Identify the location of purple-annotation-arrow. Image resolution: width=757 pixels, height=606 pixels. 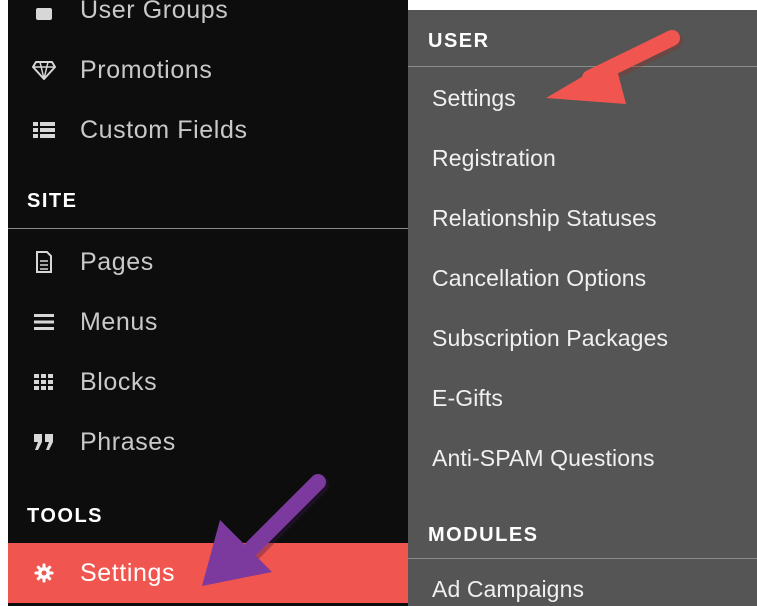
(265, 530).